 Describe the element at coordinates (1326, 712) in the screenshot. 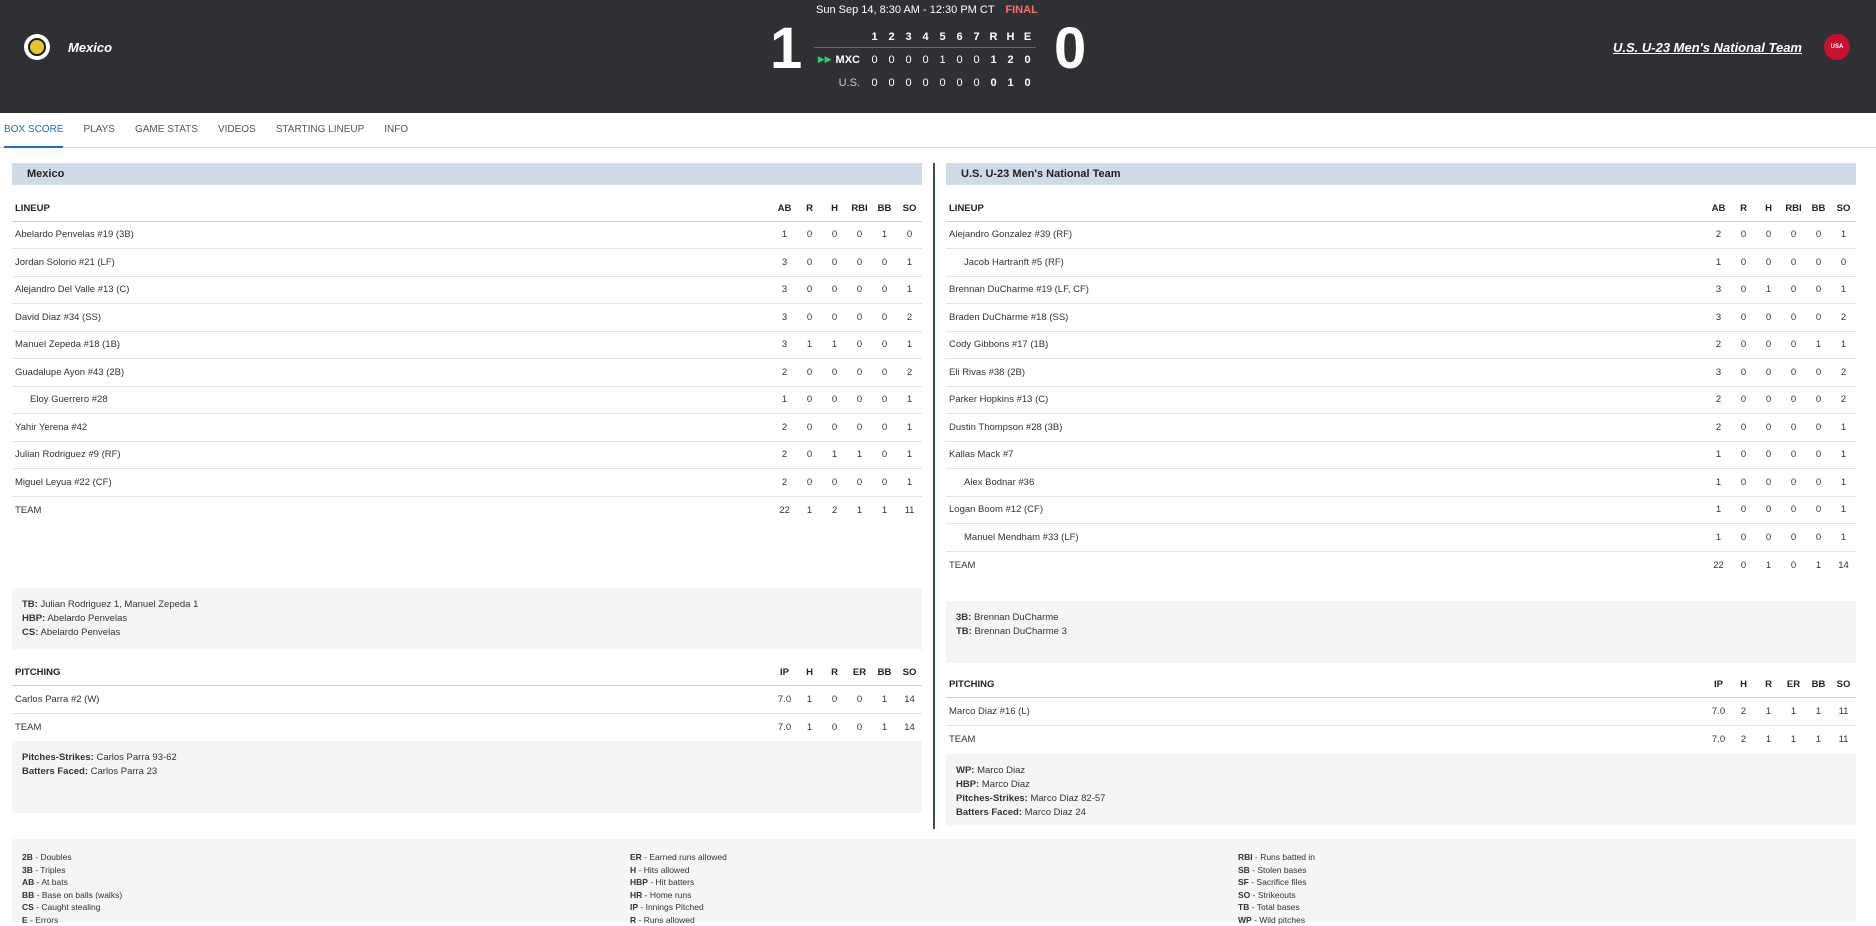

I see `pitcher-name: Marco Diaz #16 (L)` at that location.